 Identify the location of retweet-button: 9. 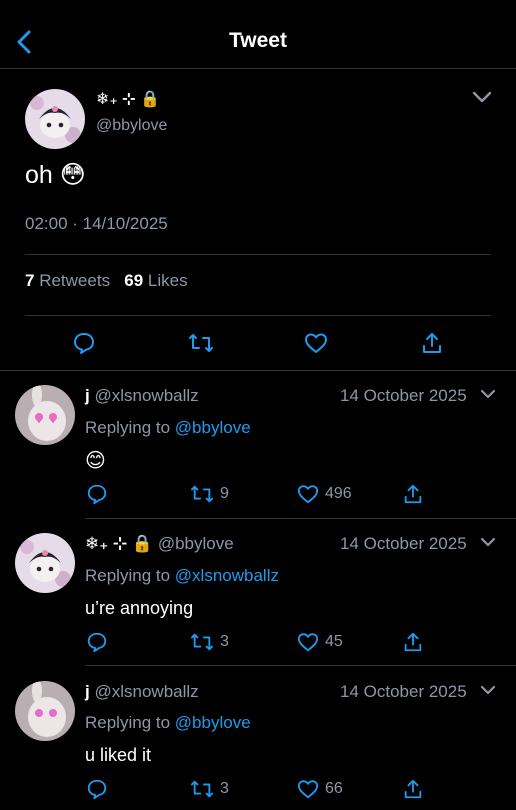
(209, 494).